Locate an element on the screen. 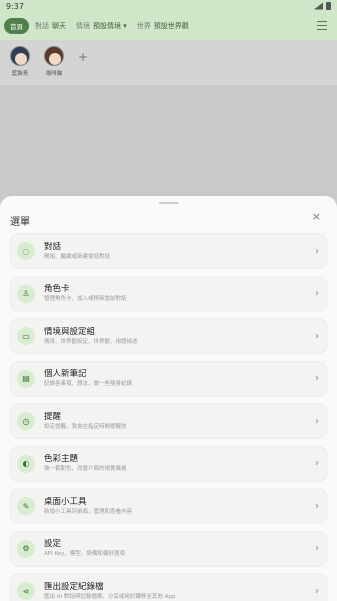 Image resolution: width=337 pixels, height=601 pixels. menu-item-subtitle: 管理角色卡，加入或移除當前對話 is located at coordinates (85, 299).